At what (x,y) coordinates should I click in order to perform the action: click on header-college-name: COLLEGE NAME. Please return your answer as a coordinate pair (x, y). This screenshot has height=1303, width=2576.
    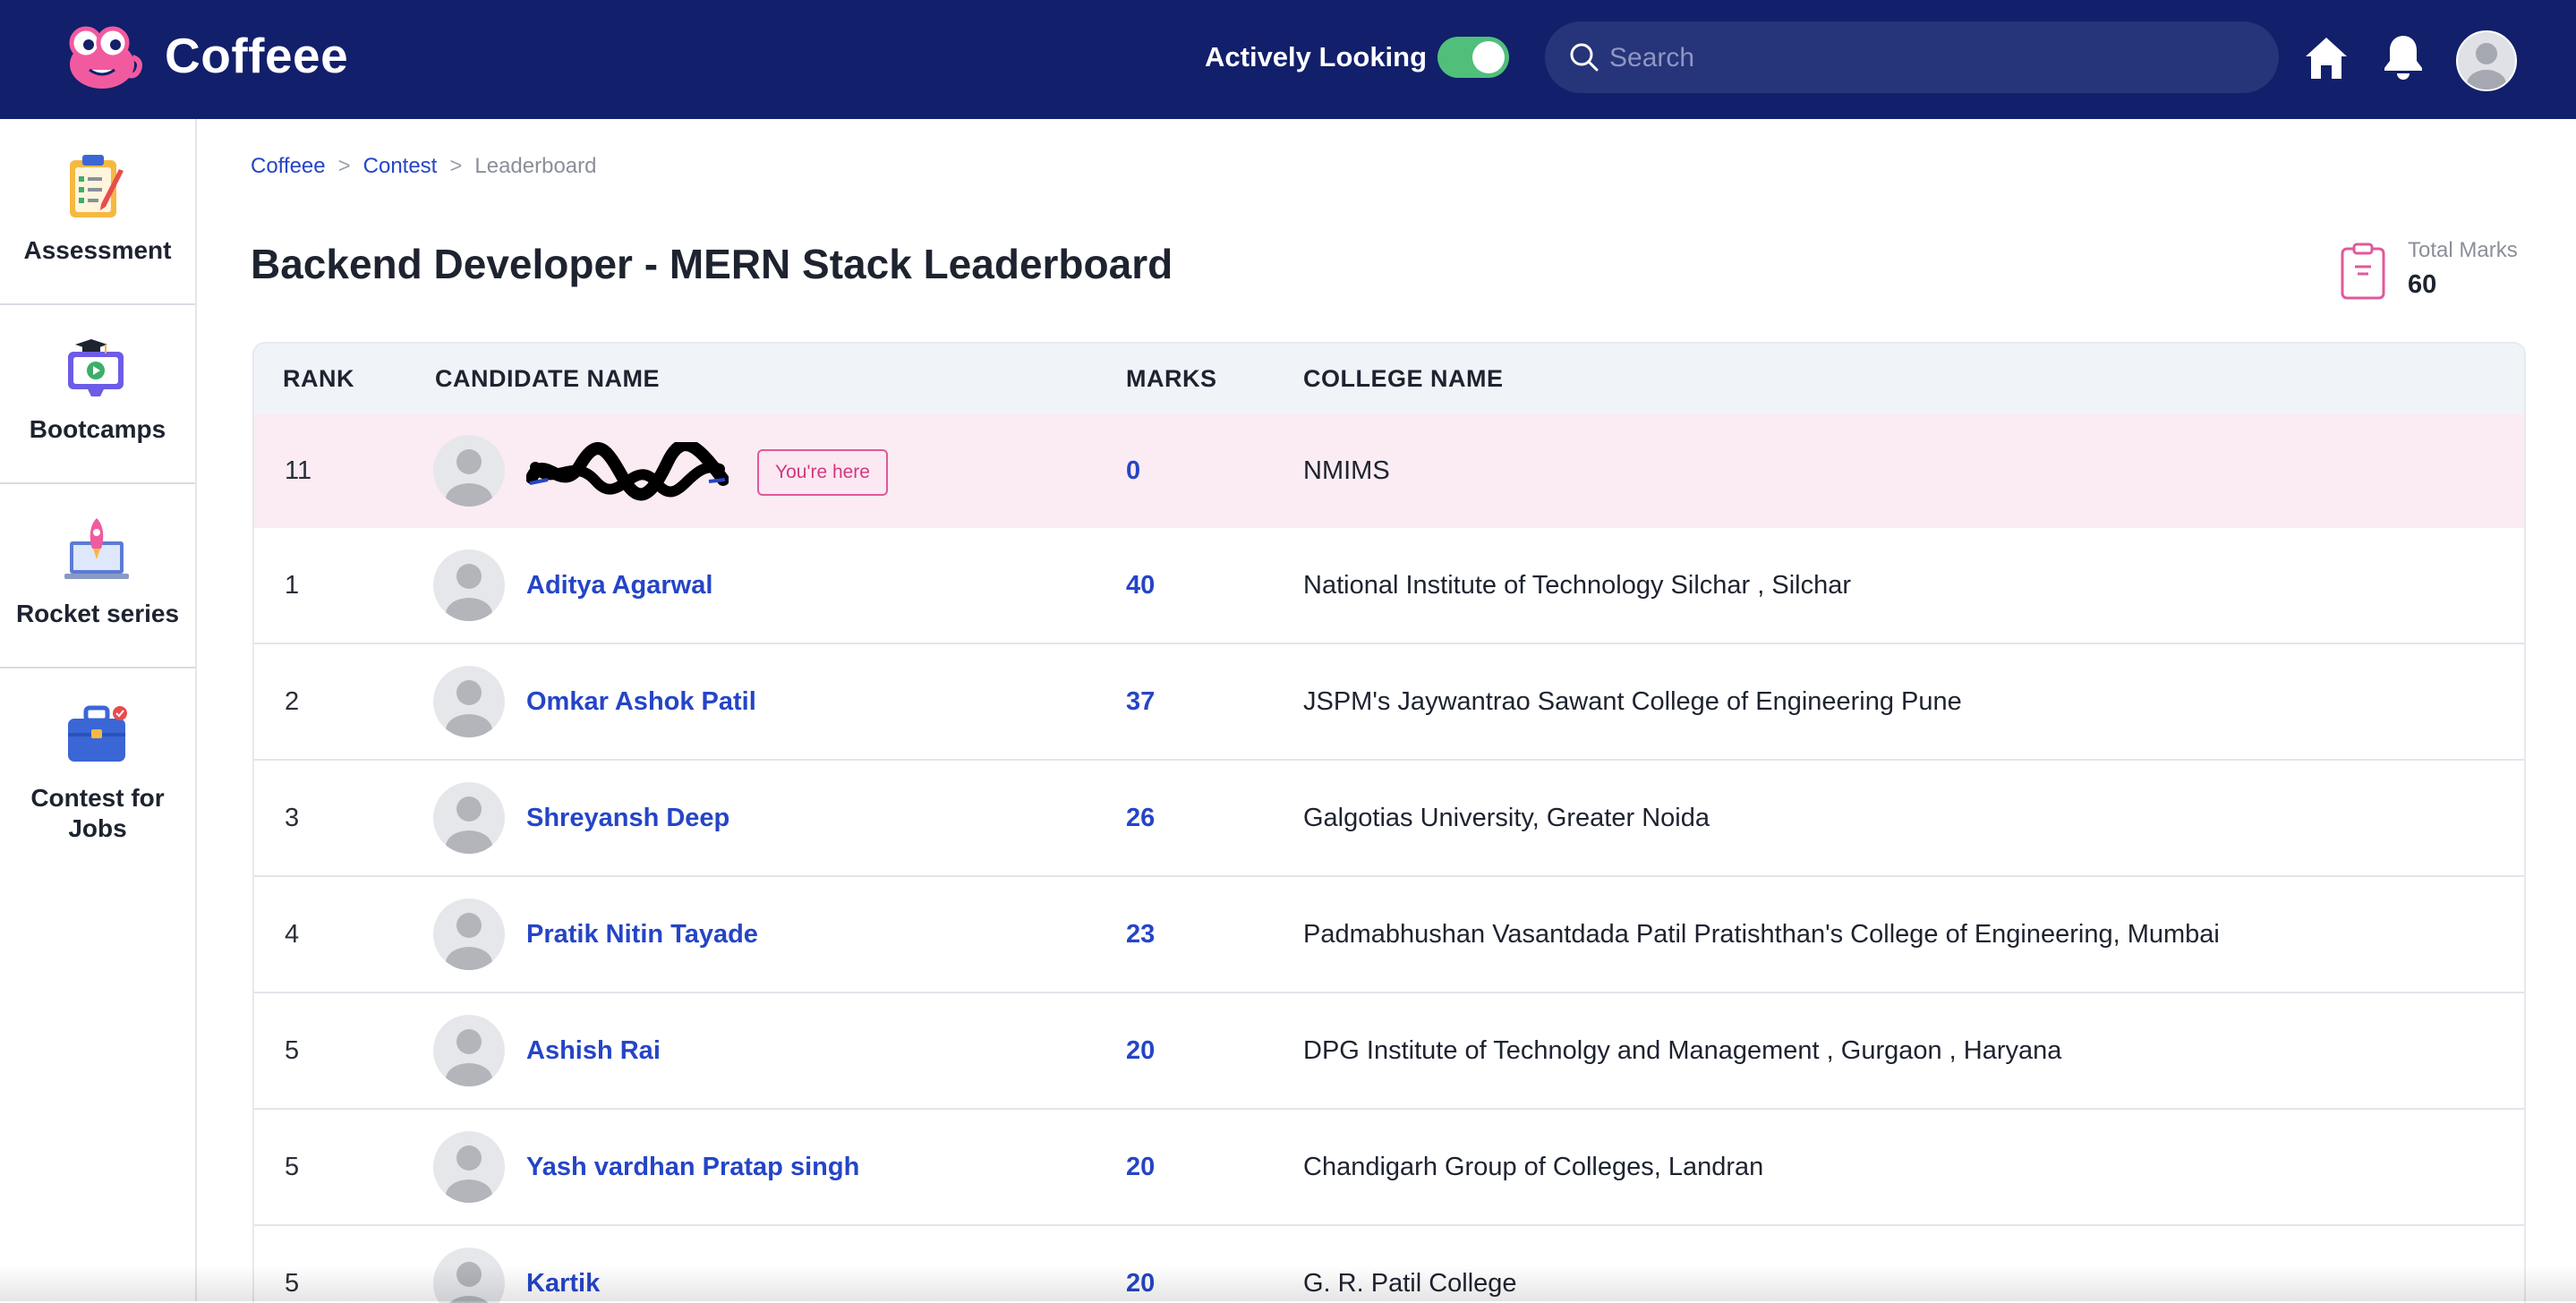
    Looking at the image, I should click on (1403, 378).